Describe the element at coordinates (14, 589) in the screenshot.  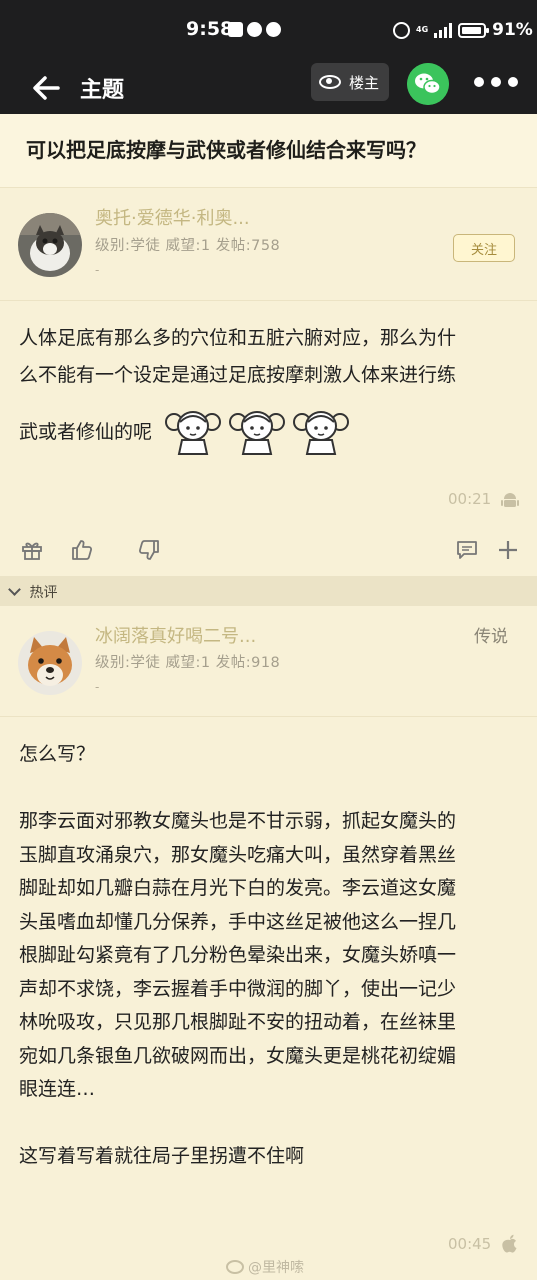
I see `chevron-down-icon` at that location.